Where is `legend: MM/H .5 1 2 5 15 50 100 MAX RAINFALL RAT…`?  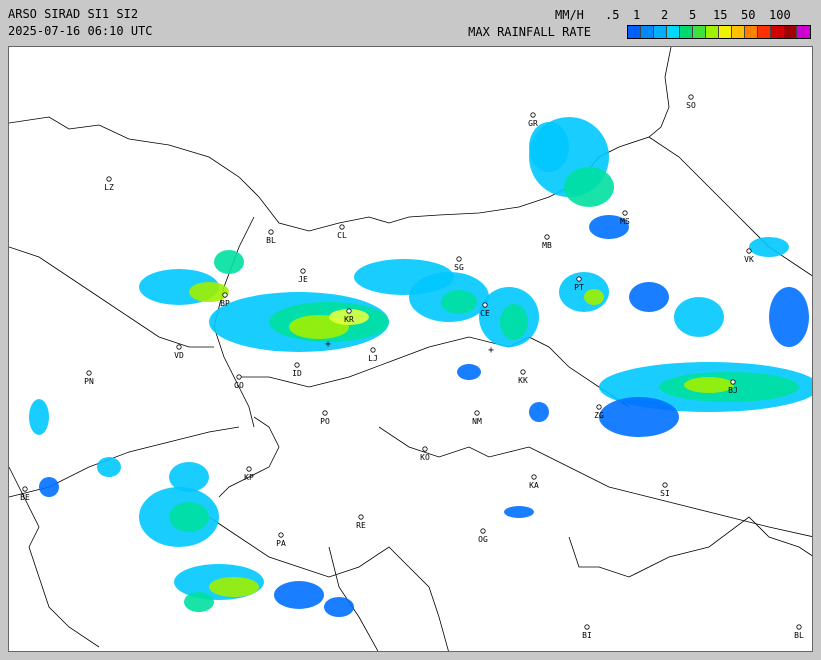
legend: MM/H .5 1 2 5 15 50 100 MAX RAINFALL RAT… is located at coordinates (639, 22).